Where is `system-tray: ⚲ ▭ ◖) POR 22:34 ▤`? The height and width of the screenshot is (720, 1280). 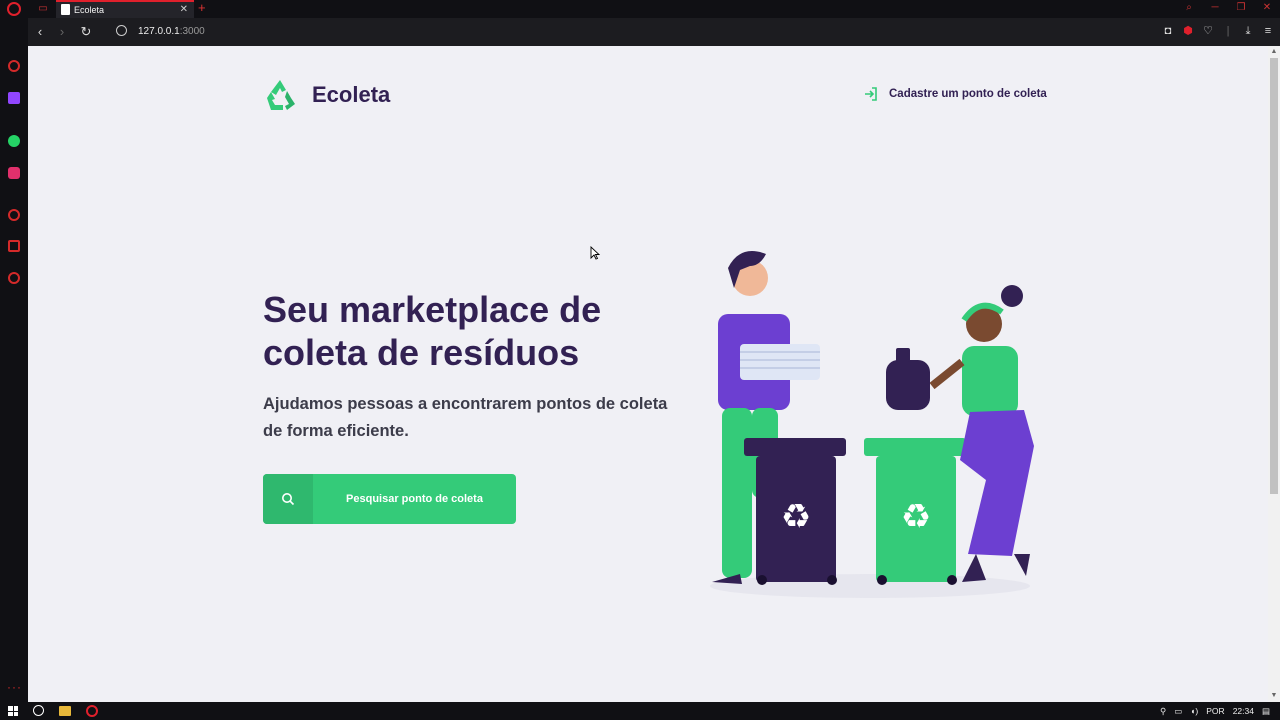 system-tray: ⚲ ▭ ◖) POR 22:34 ▤ is located at coordinates (1215, 711).